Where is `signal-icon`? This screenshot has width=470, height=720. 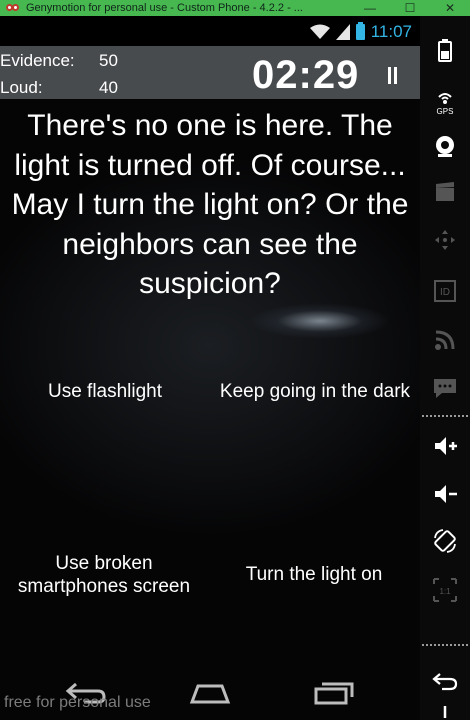
signal-icon is located at coordinates (342, 32).